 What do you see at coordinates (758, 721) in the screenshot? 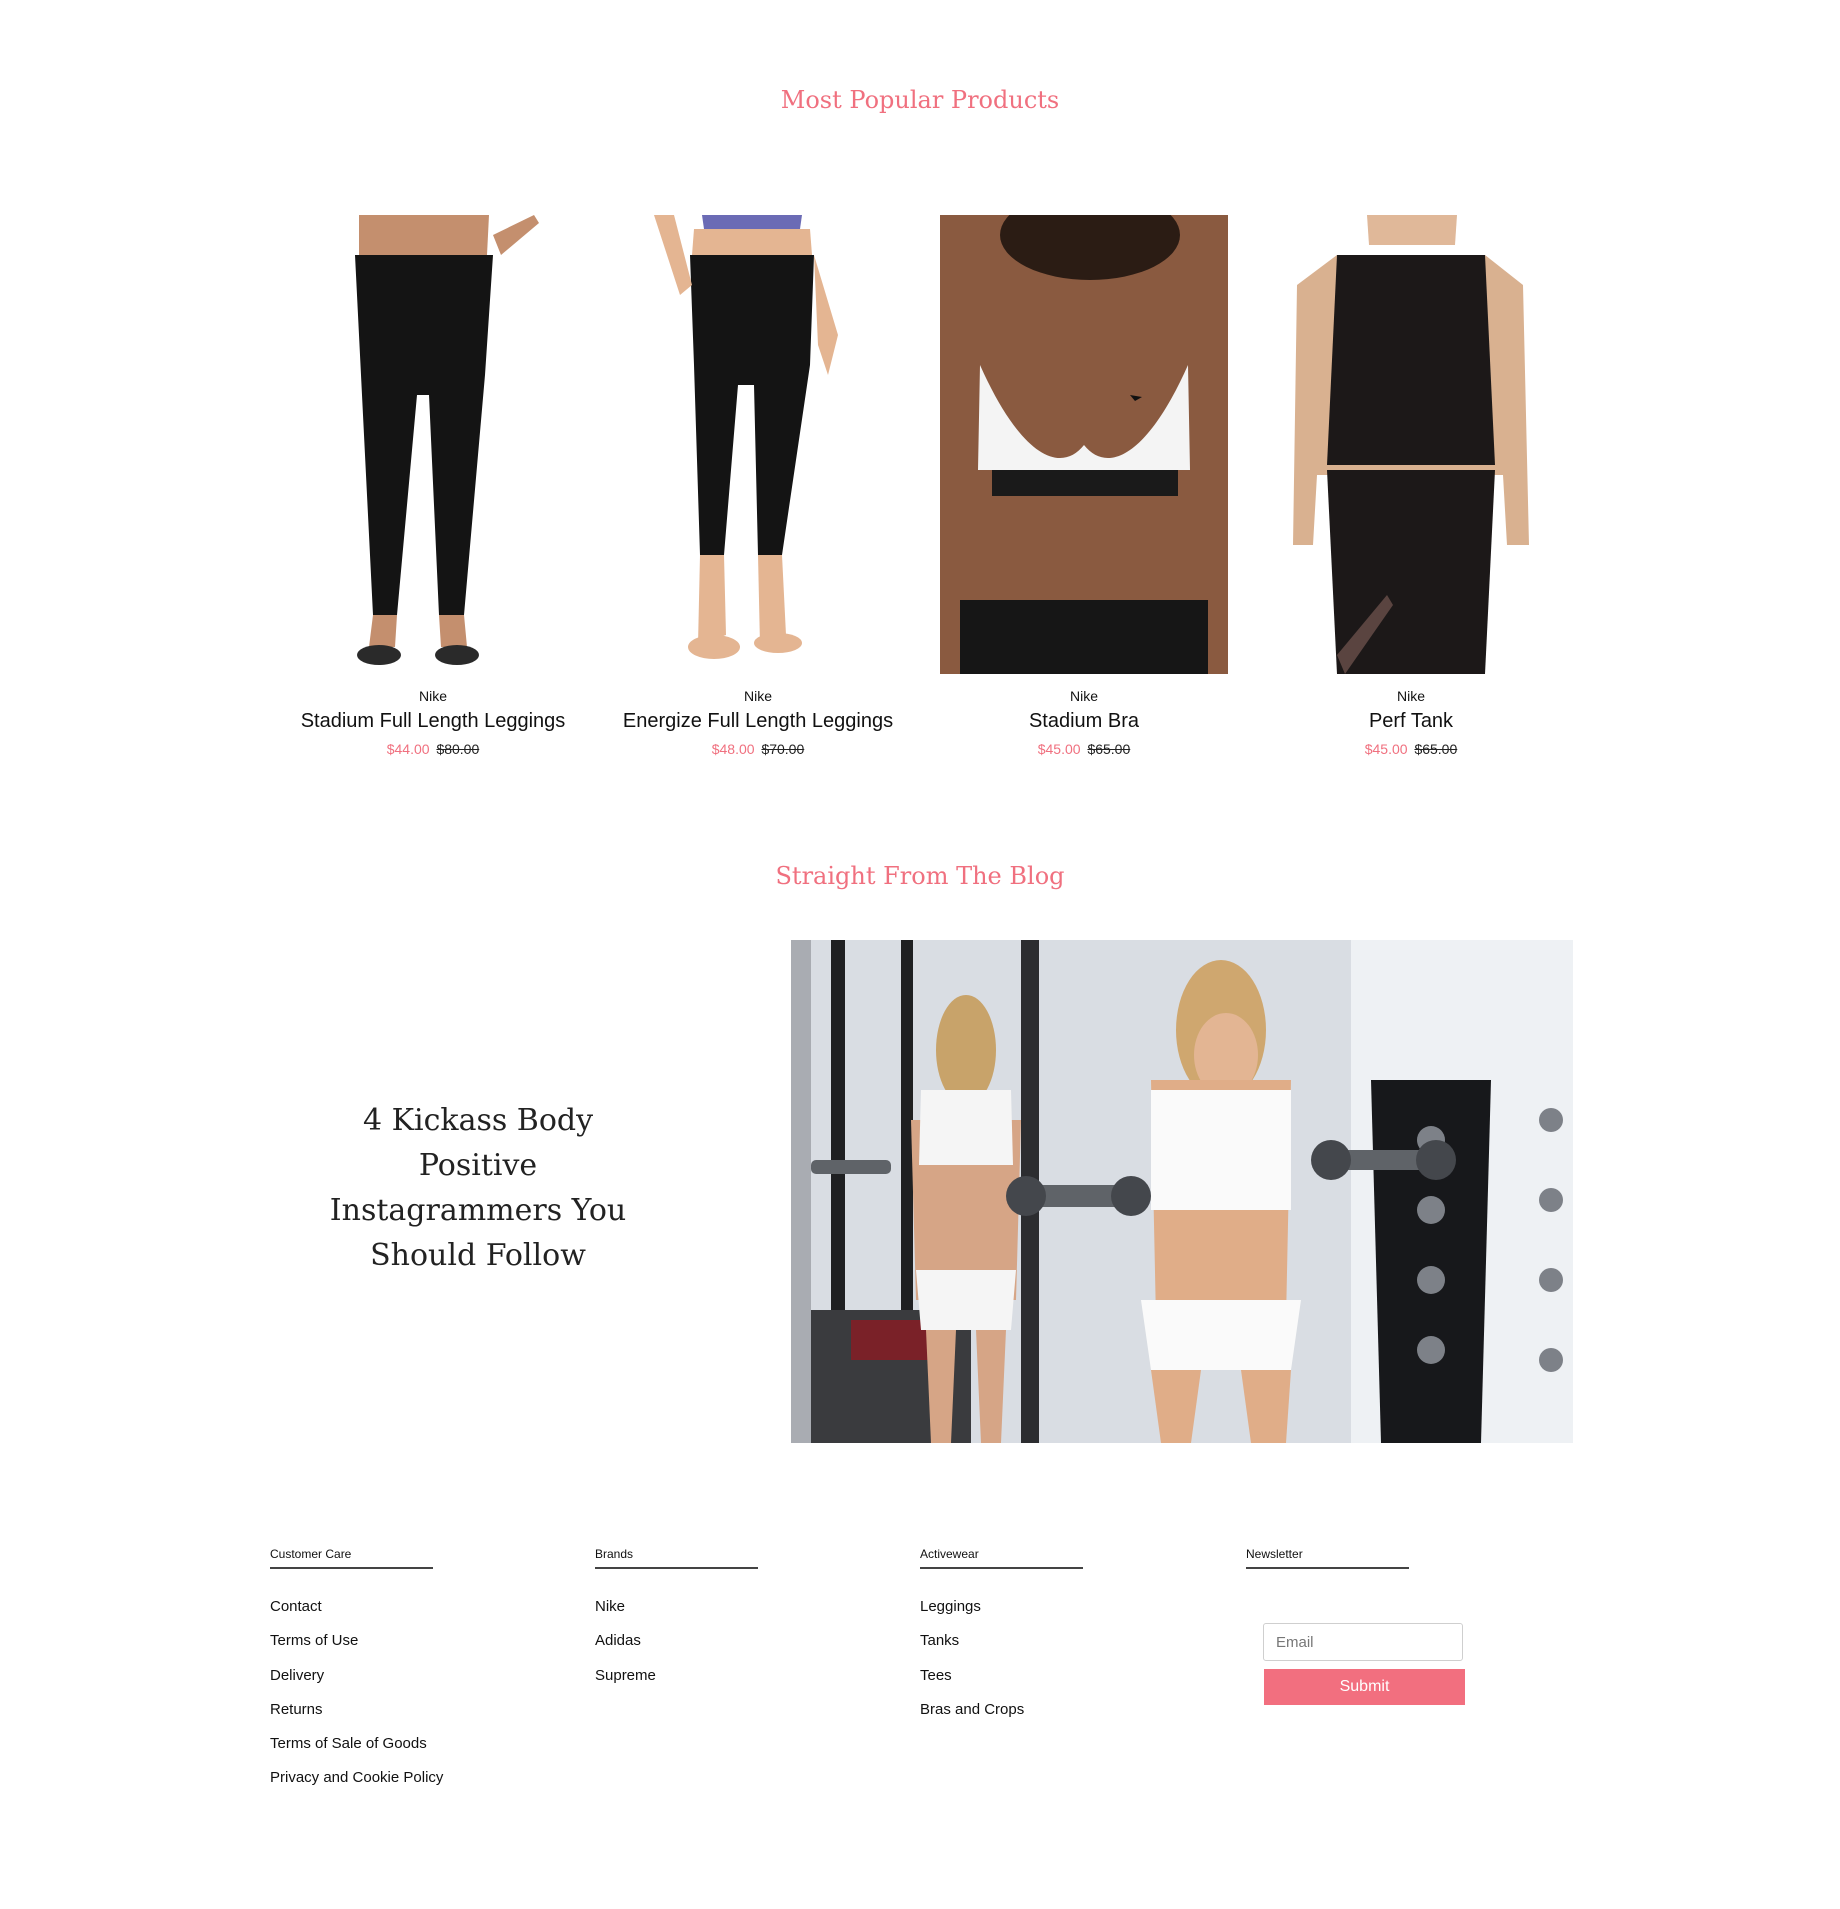
I see `product-name: Energize Full Length Leggings` at bounding box center [758, 721].